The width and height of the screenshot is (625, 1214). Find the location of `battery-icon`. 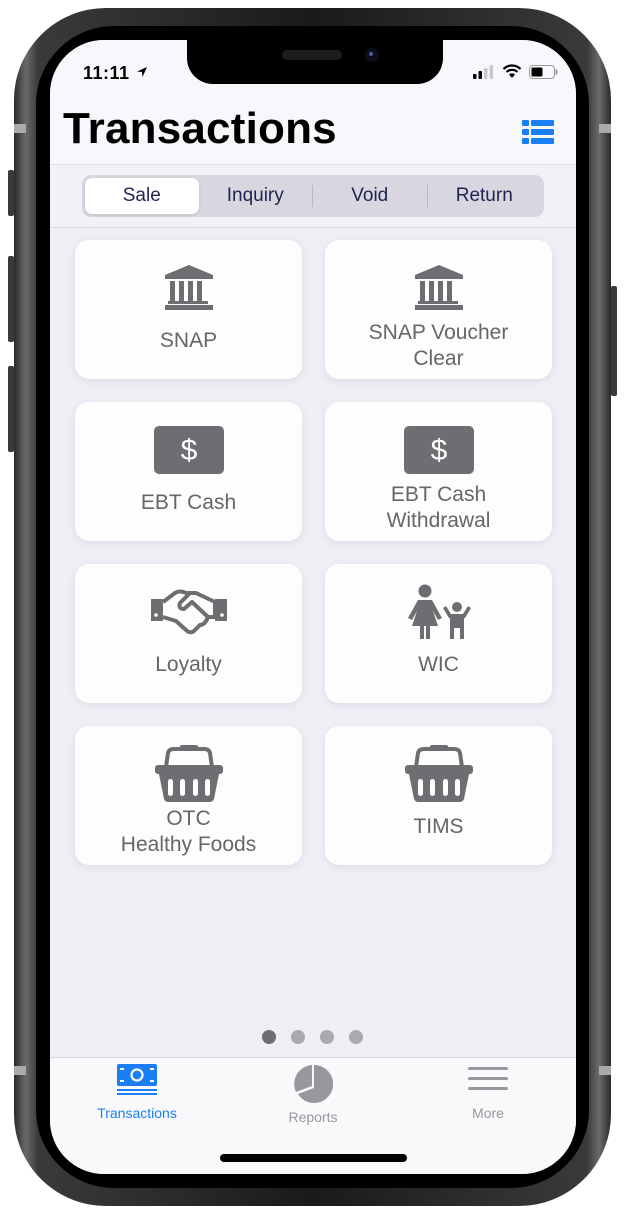

battery-icon is located at coordinates (543, 71).